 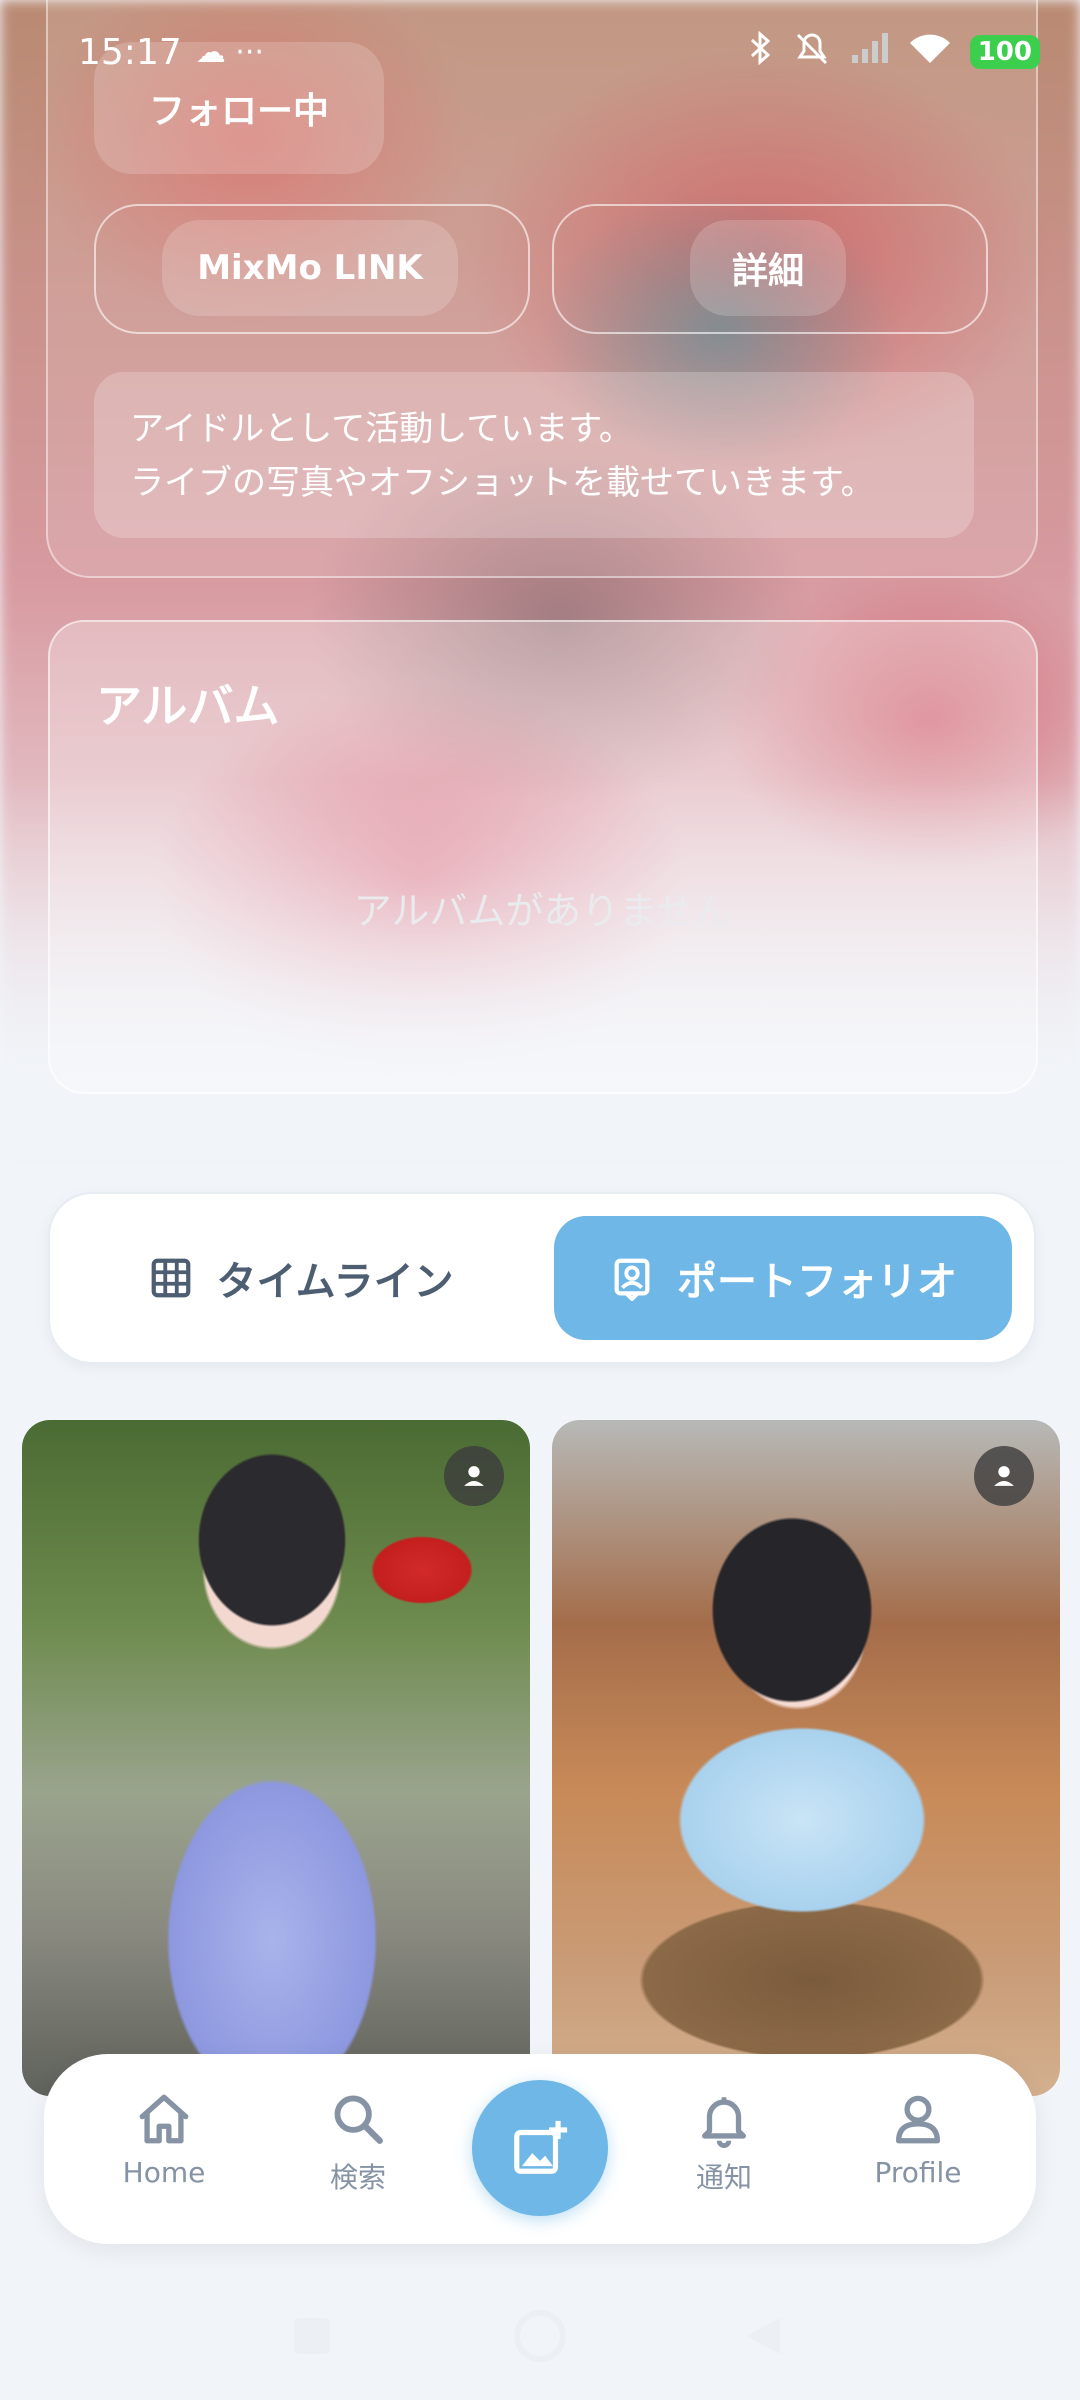 I want to click on add-post-button, so click(x=540, y=2148).